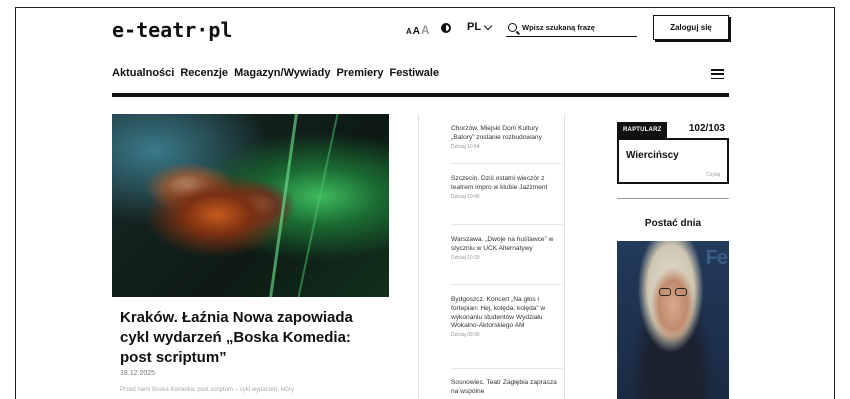 The height and width of the screenshot is (399, 850). I want to click on header-divider, so click(420, 95).